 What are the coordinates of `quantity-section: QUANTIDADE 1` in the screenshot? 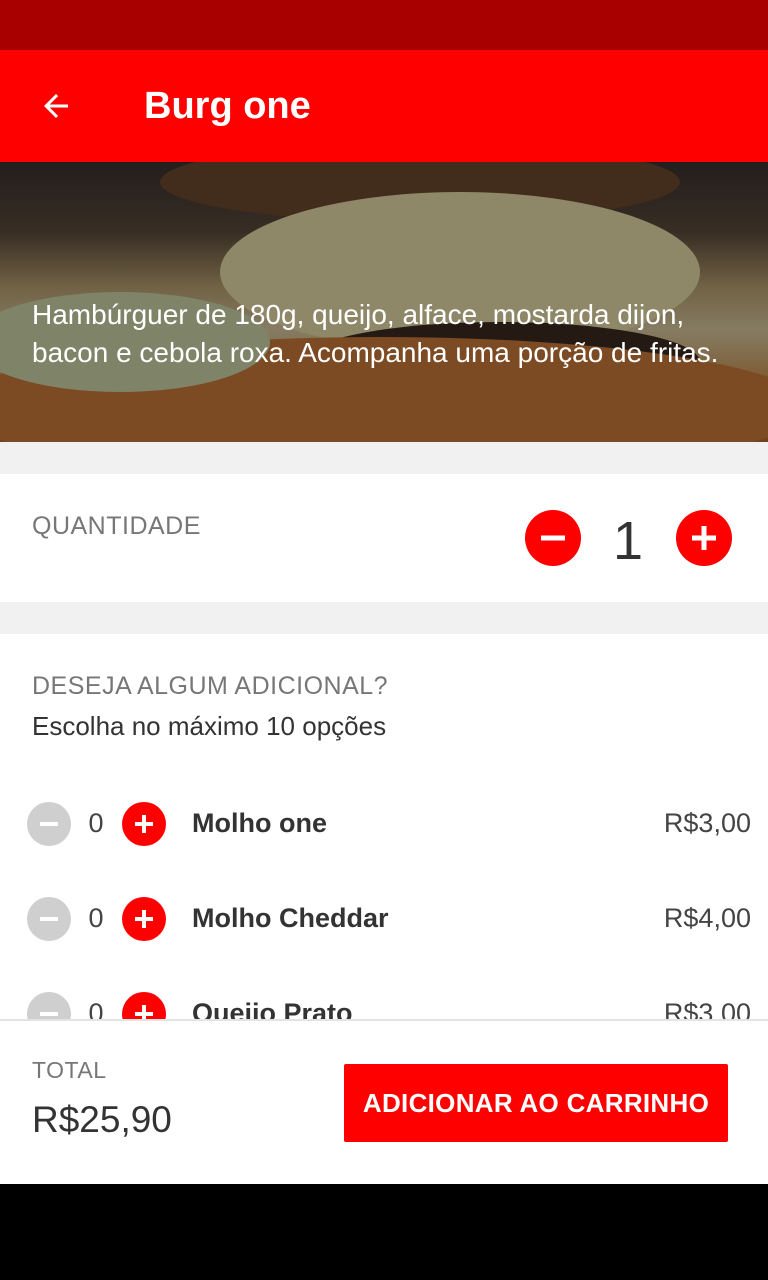 It's located at (384, 538).